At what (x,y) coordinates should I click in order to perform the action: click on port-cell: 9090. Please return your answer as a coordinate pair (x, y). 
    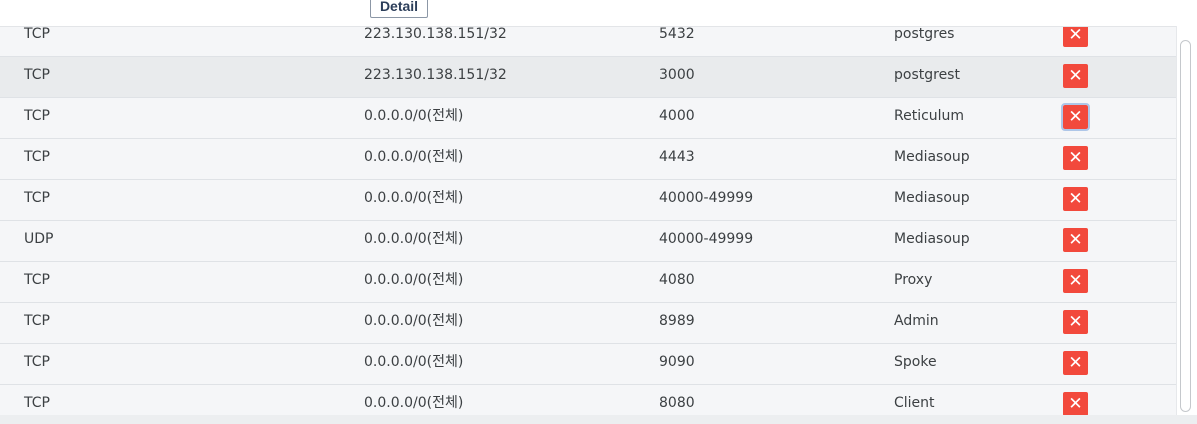
    Looking at the image, I should click on (677, 362).